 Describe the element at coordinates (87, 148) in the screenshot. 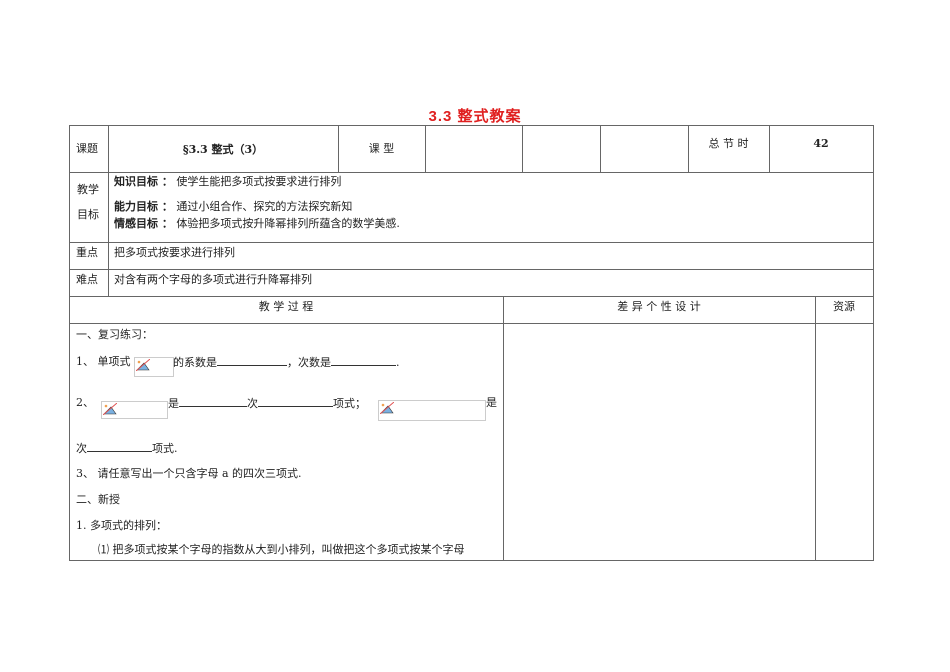

I see `topic-label: 课题` at that location.